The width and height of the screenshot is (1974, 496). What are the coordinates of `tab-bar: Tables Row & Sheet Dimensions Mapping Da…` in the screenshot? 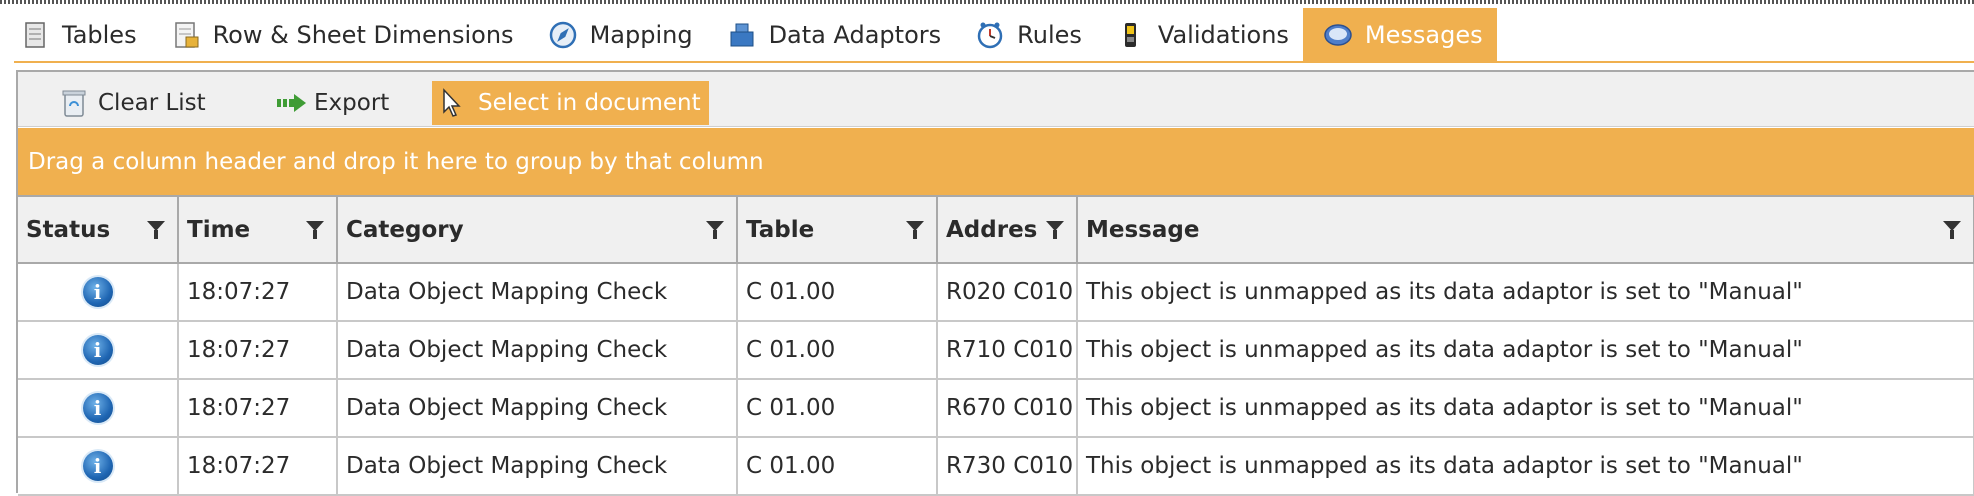 It's located at (987, 35).